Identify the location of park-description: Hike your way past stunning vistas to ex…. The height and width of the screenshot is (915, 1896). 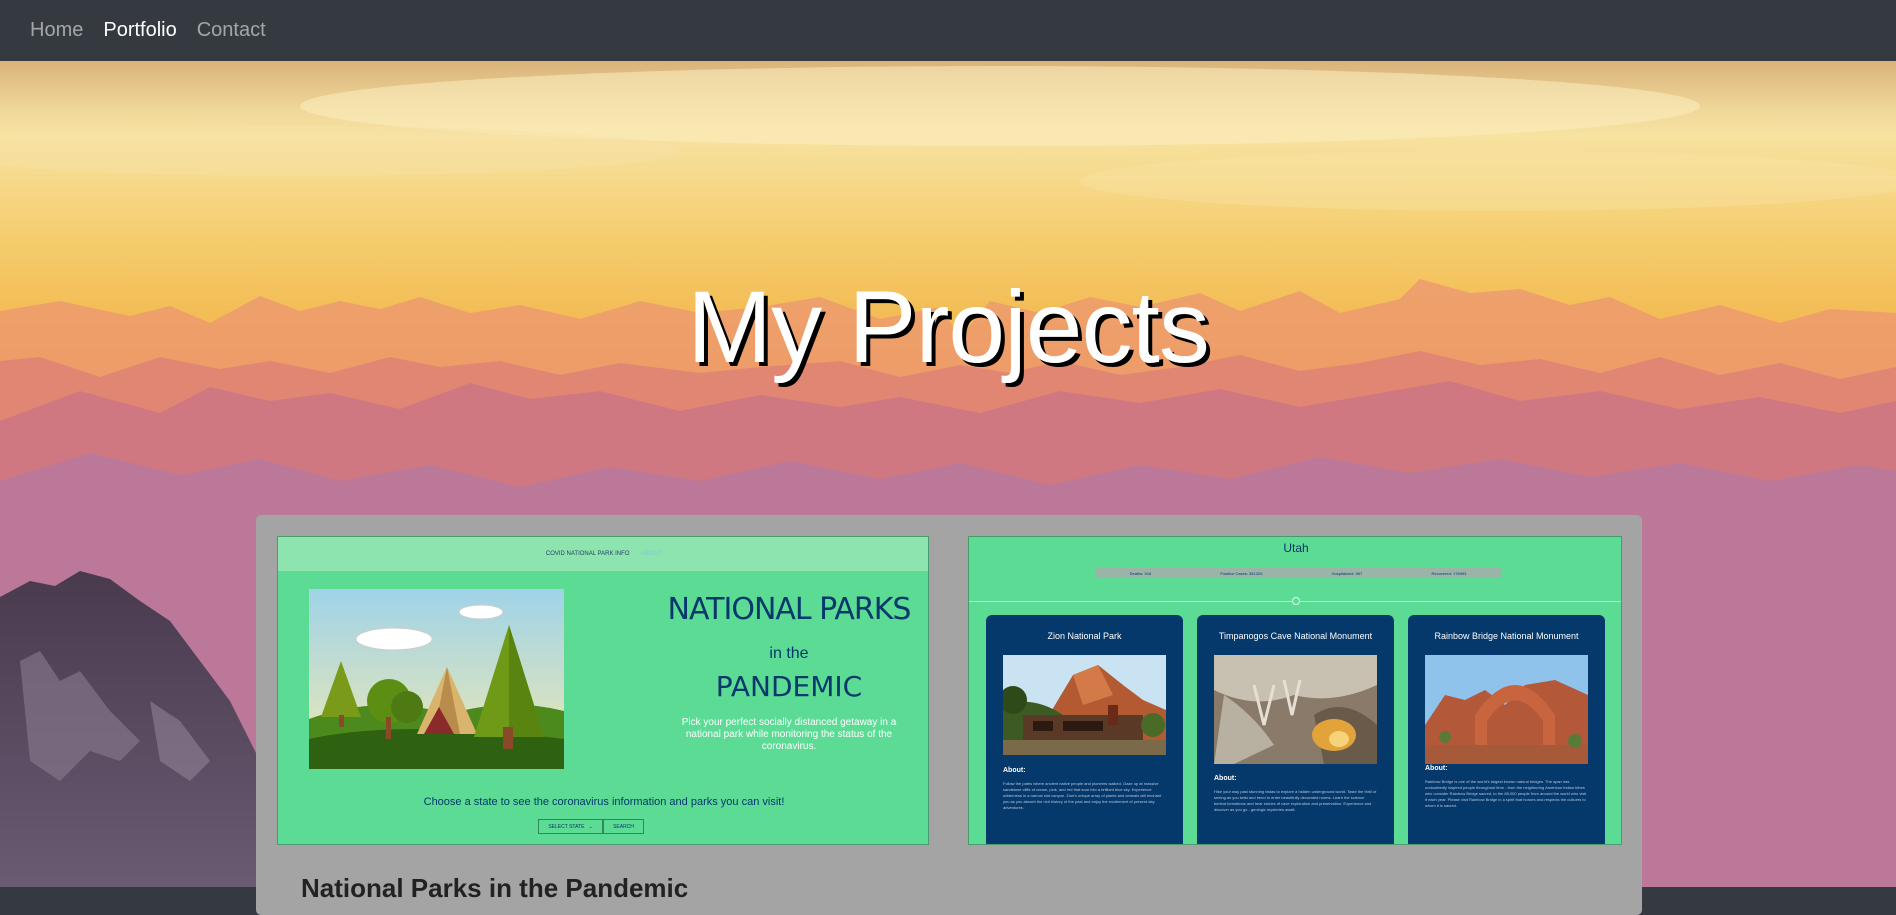
(1295, 800).